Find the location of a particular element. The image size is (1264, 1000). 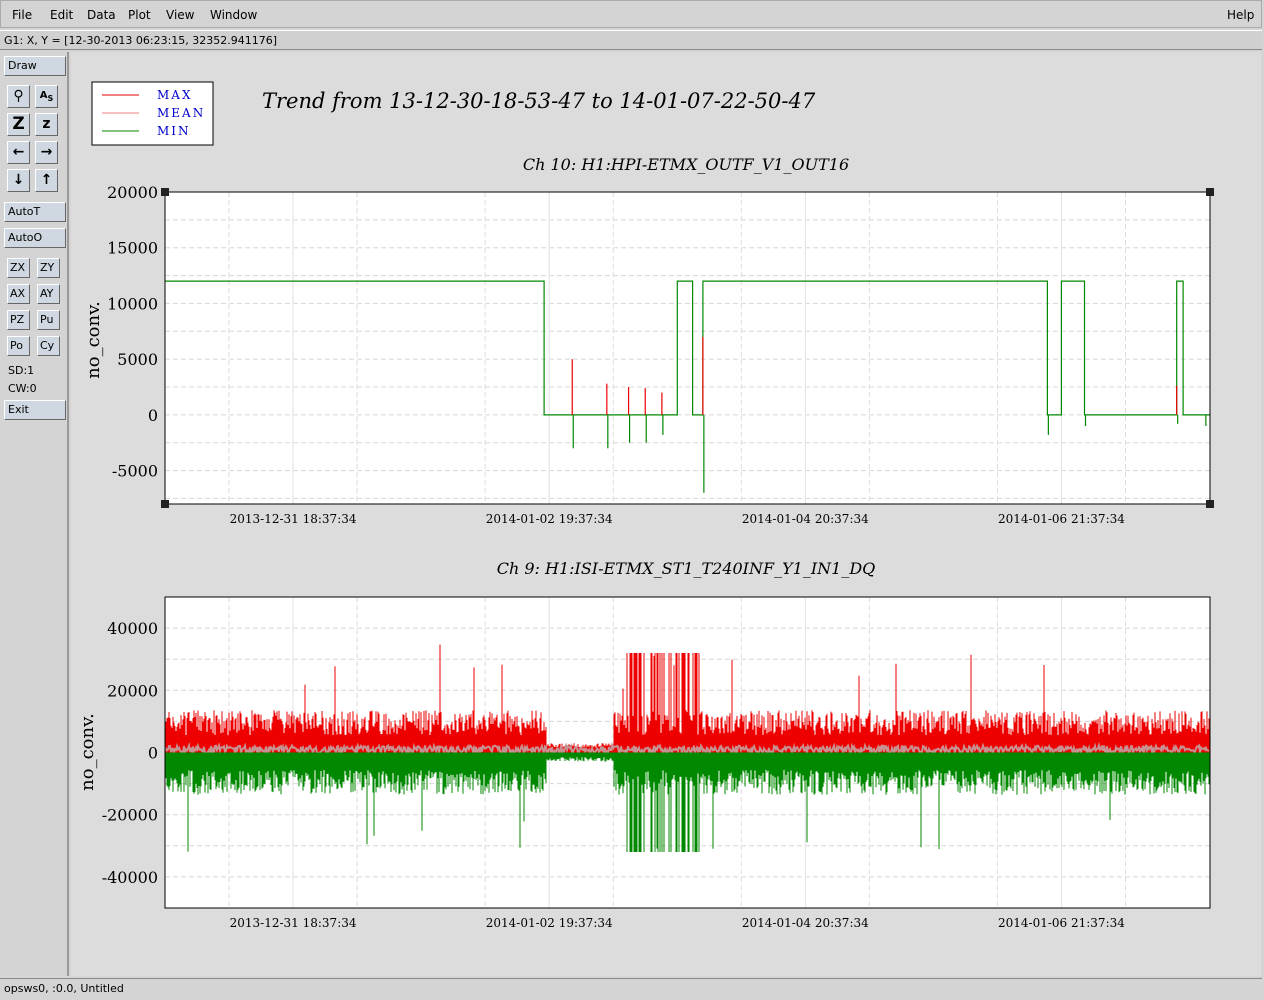

arrow-left-icon: ← is located at coordinates (18, 152).